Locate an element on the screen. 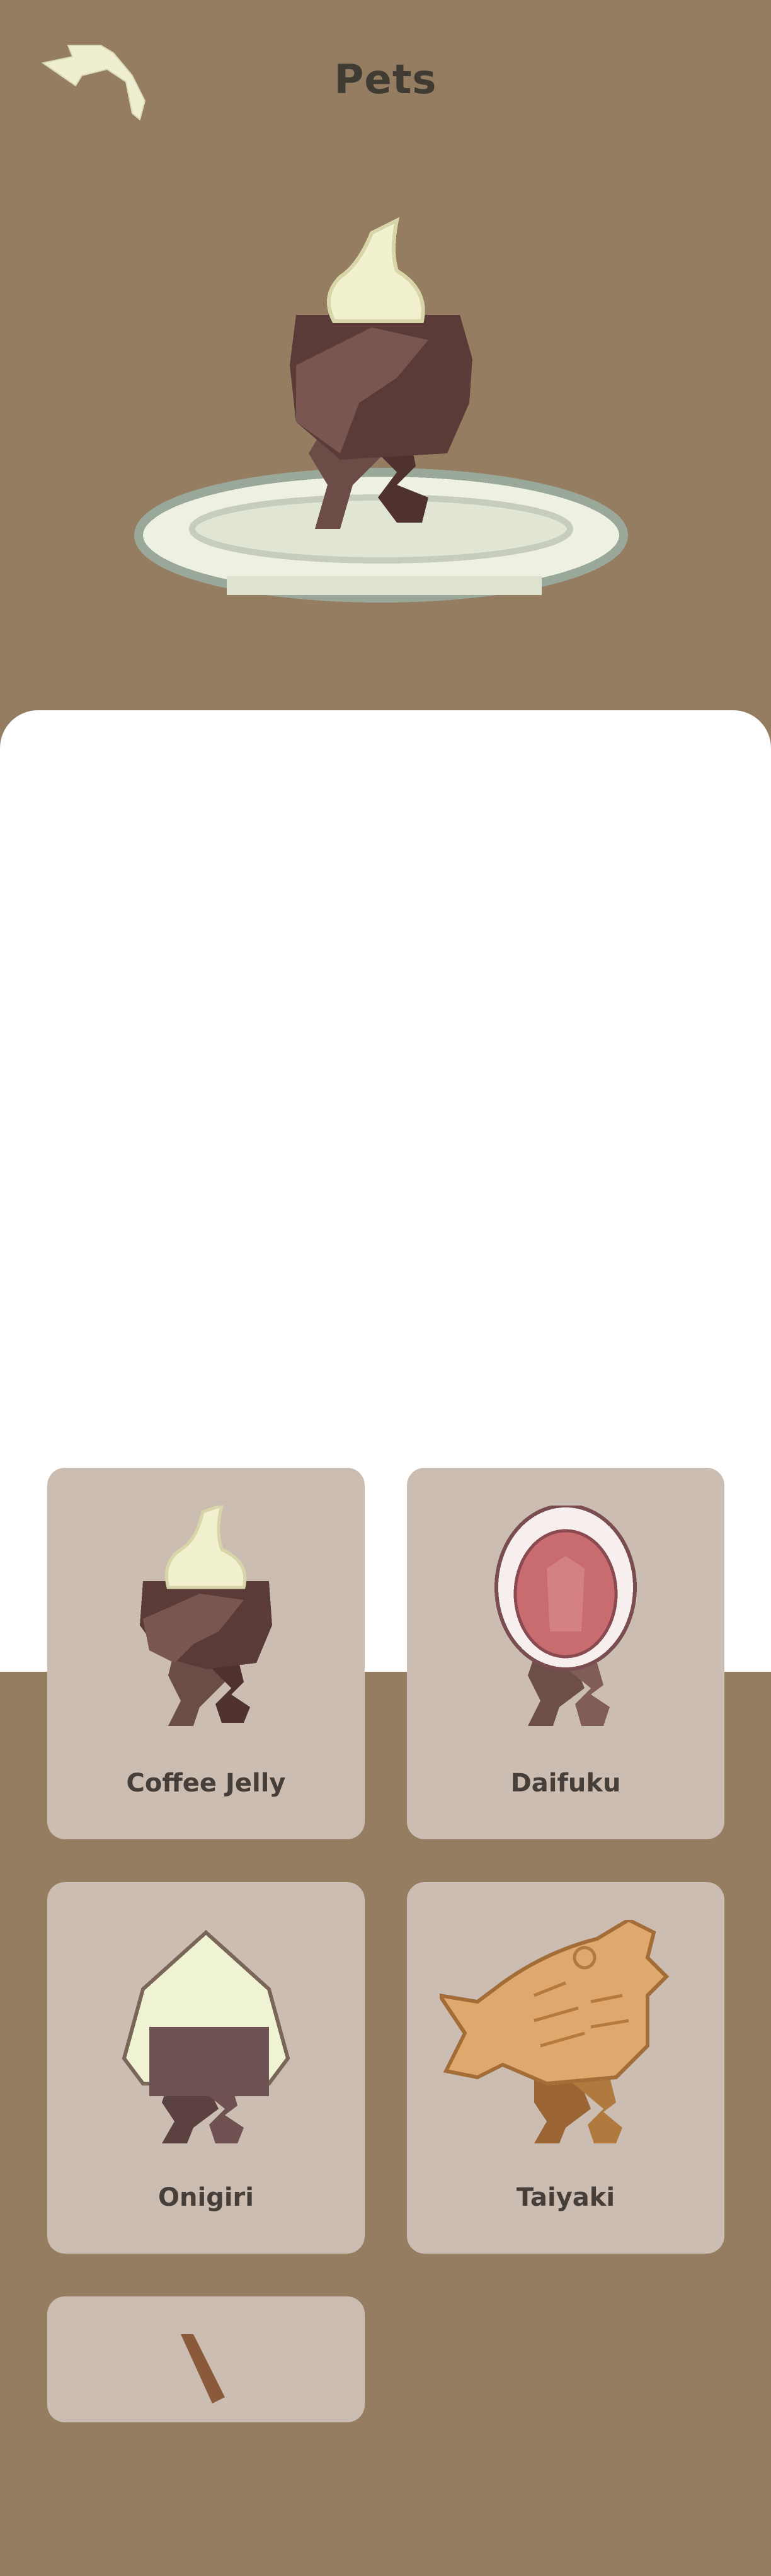 Image resolution: width=771 pixels, height=2576 pixels. pet-card-partial is located at coordinates (206, 2359).